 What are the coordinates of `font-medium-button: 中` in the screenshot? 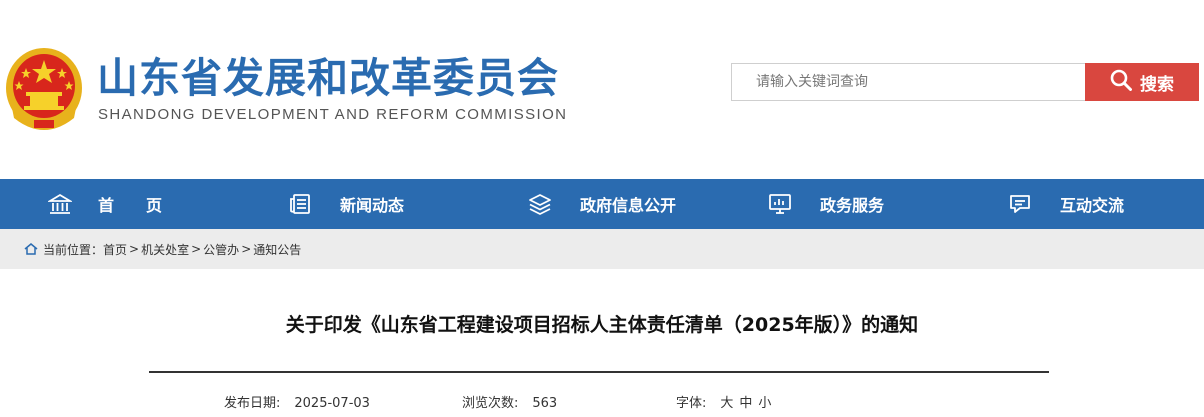 It's located at (745, 403).